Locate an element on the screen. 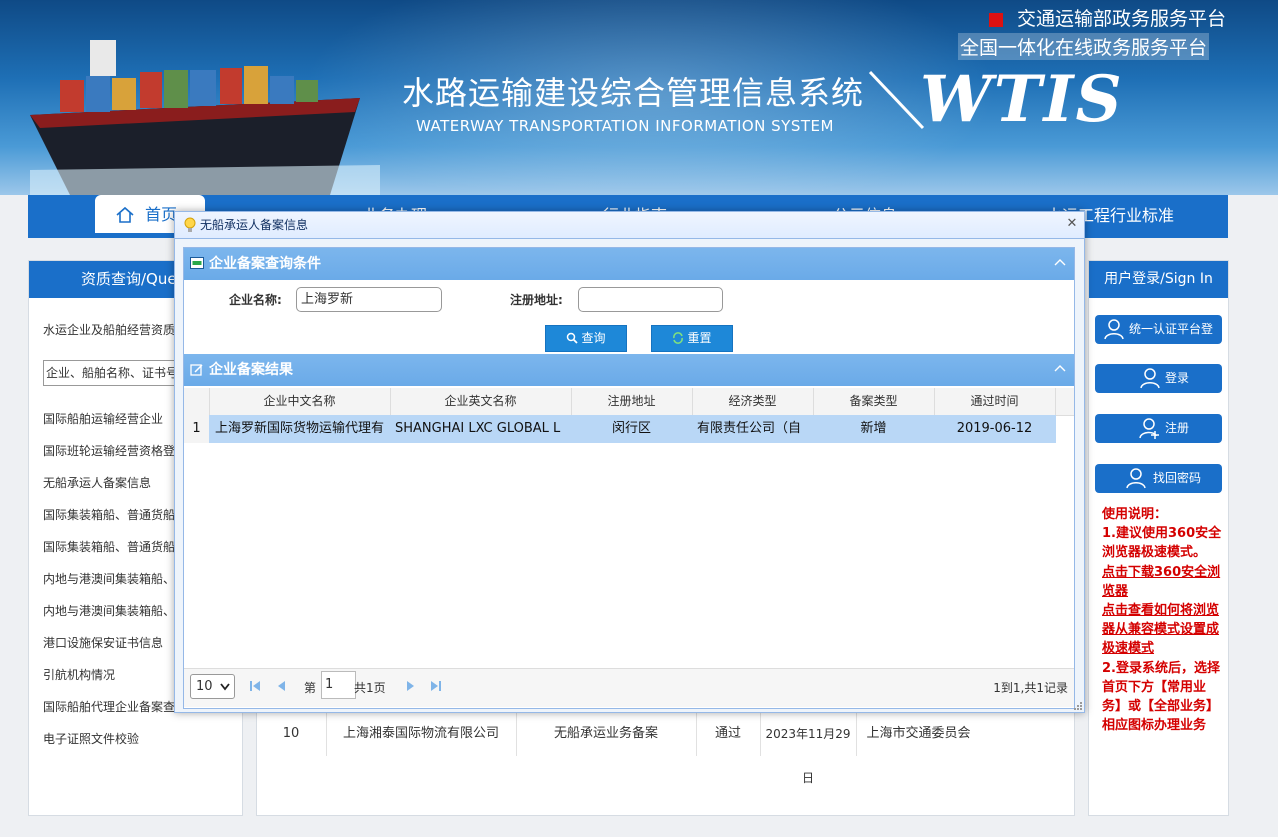 Image resolution: width=1278 pixels, height=837 pixels. company-name-label: 企业名称: is located at coordinates (255, 300).